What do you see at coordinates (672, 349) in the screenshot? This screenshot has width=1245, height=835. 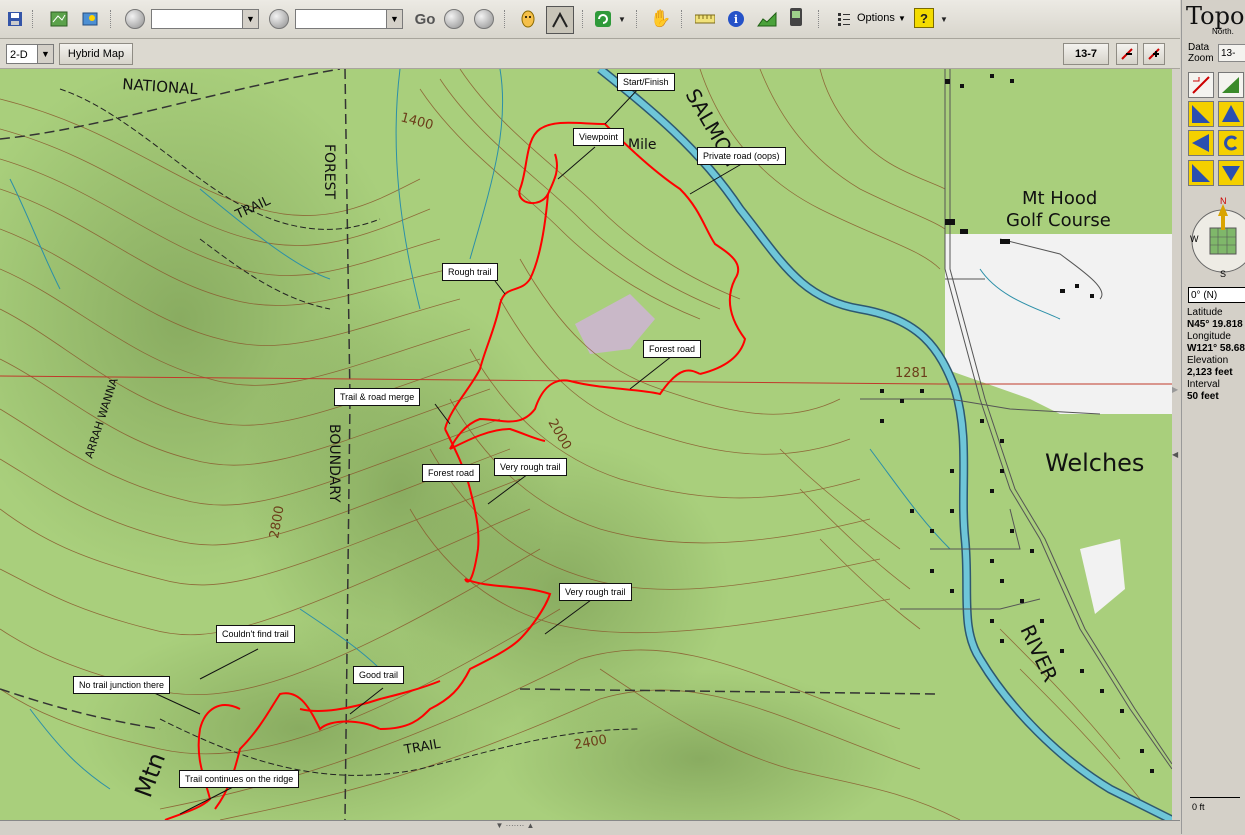 I see `map-callout-forest-road-1: Forest road` at bounding box center [672, 349].